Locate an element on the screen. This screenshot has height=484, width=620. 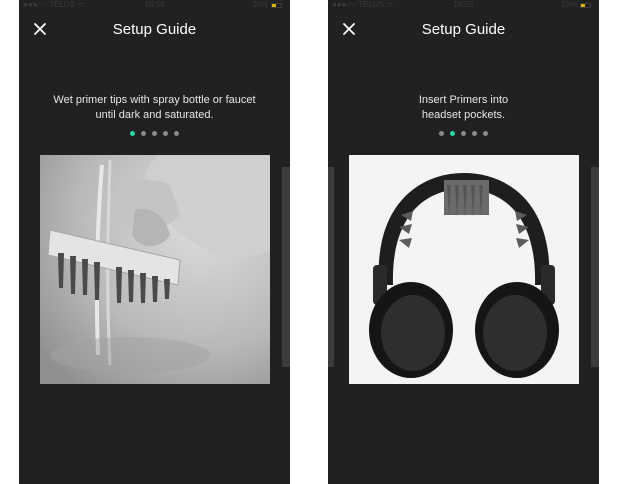
status-bar: ●●●○○ TELUS ᯤ 18:54 20% is located at coordinates (154, 6).